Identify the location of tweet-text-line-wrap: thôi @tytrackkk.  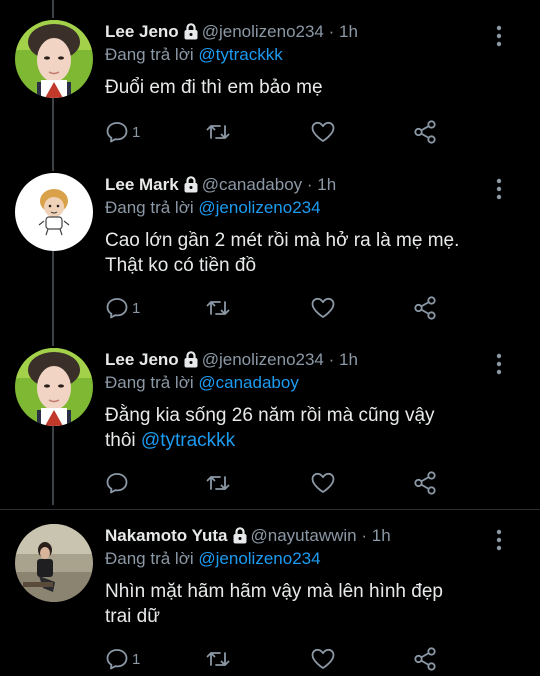
(305, 440).